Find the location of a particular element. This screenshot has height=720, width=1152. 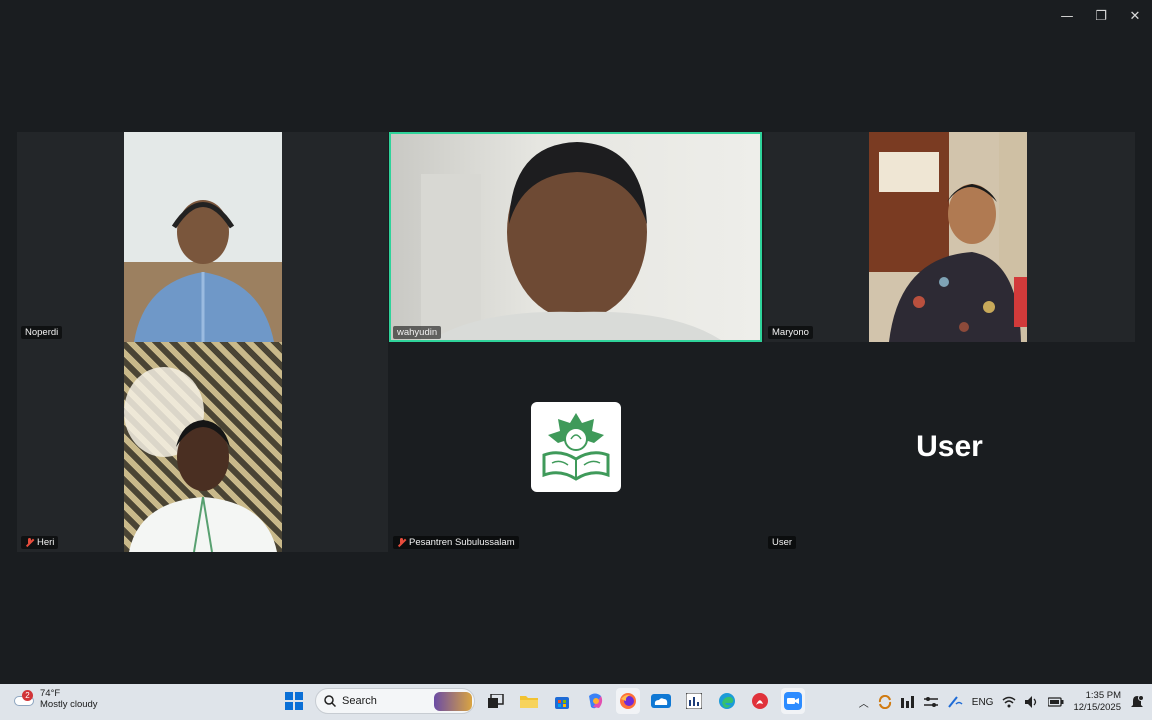

window-controls: — ❐ ✕ is located at coordinates (1101, 16).